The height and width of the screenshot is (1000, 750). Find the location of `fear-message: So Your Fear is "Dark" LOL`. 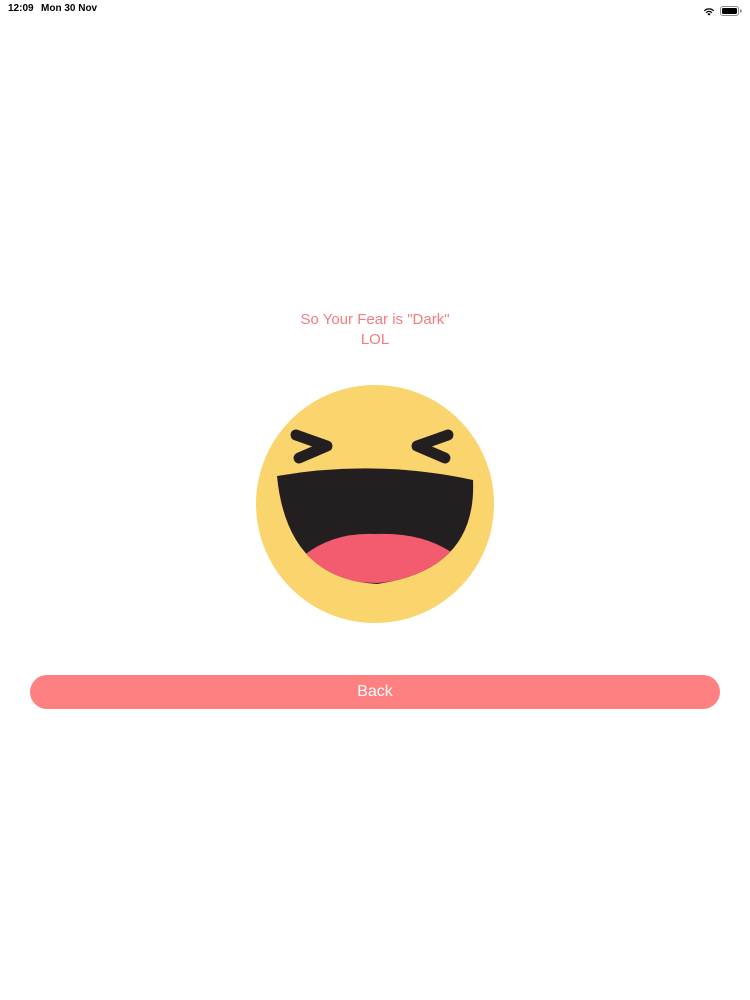

fear-message: So Your Fear is "Dark" LOL is located at coordinates (375, 330).